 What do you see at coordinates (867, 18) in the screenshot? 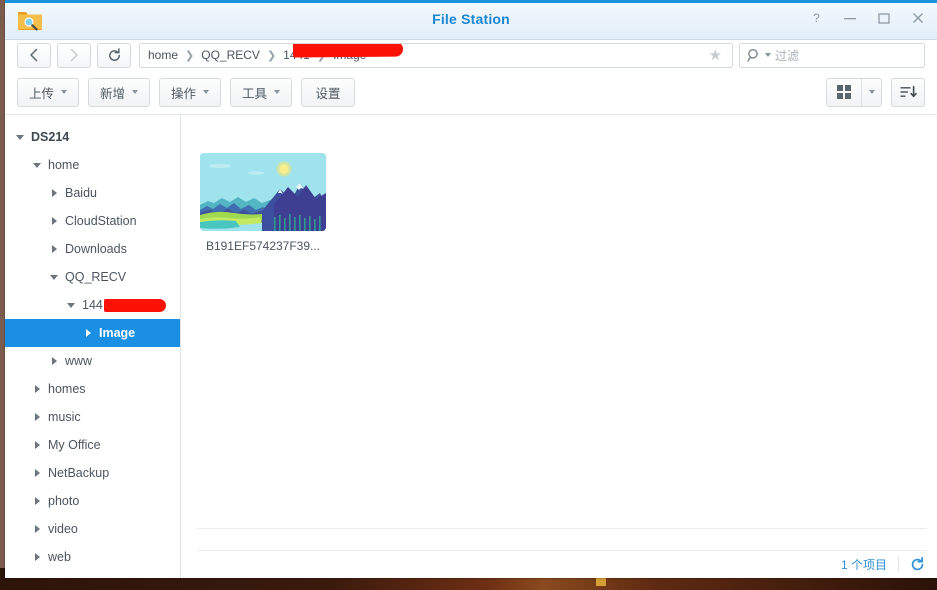
I see `window-controls: ?` at bounding box center [867, 18].